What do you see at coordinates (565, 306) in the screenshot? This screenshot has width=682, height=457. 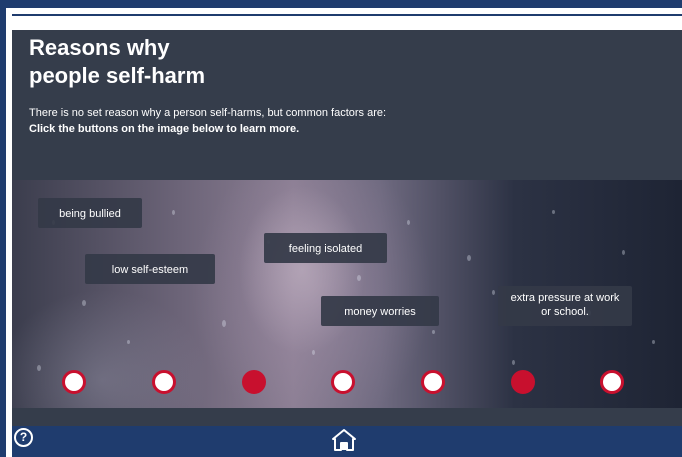 I see `label-extra-pressure: extra pressure at work or school.` at bounding box center [565, 306].